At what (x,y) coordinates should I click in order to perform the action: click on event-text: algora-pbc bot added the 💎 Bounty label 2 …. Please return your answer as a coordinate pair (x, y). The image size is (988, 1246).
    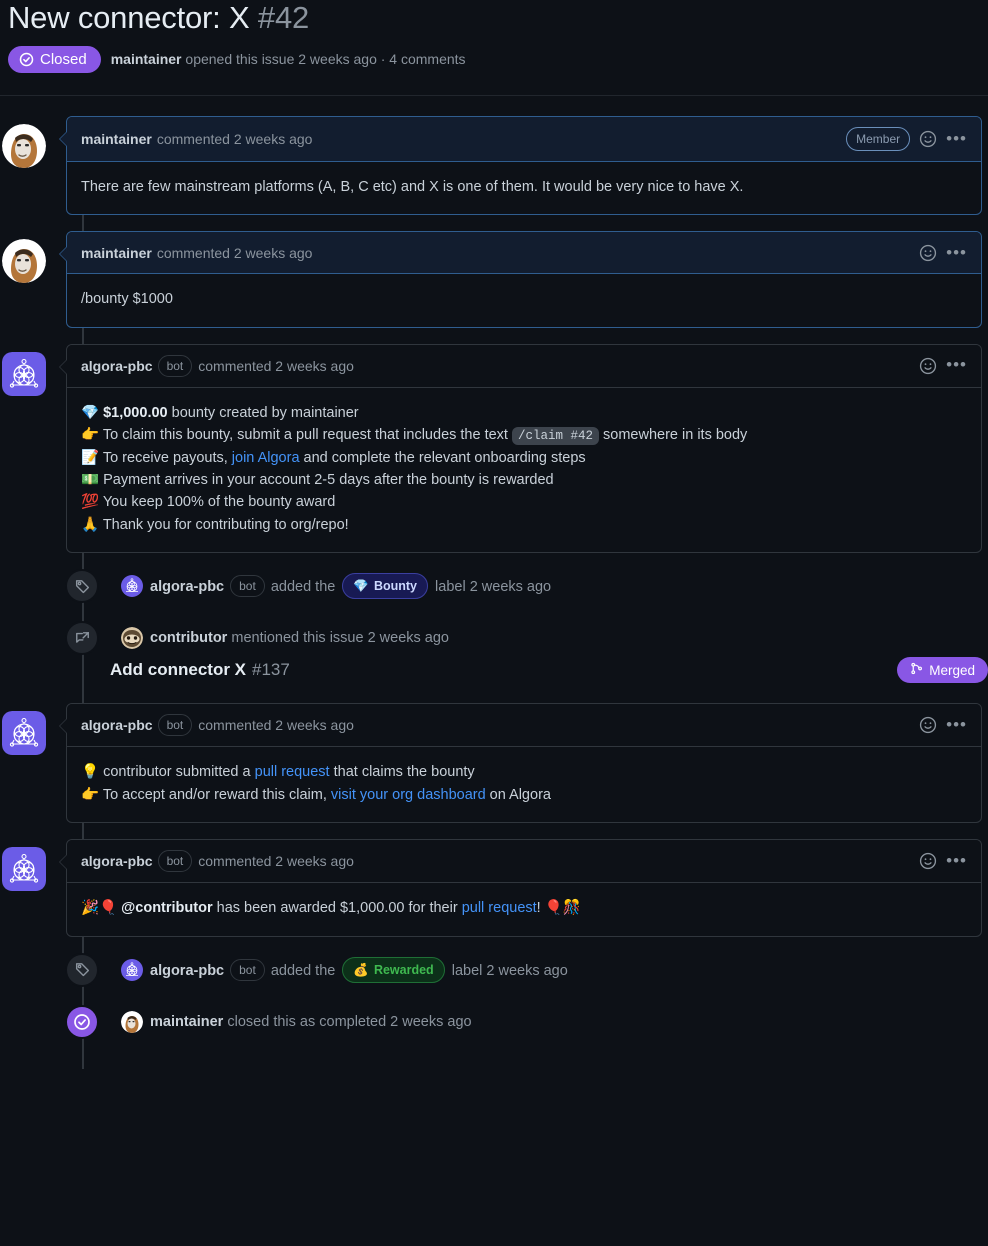
    Looking at the image, I should click on (351, 586).